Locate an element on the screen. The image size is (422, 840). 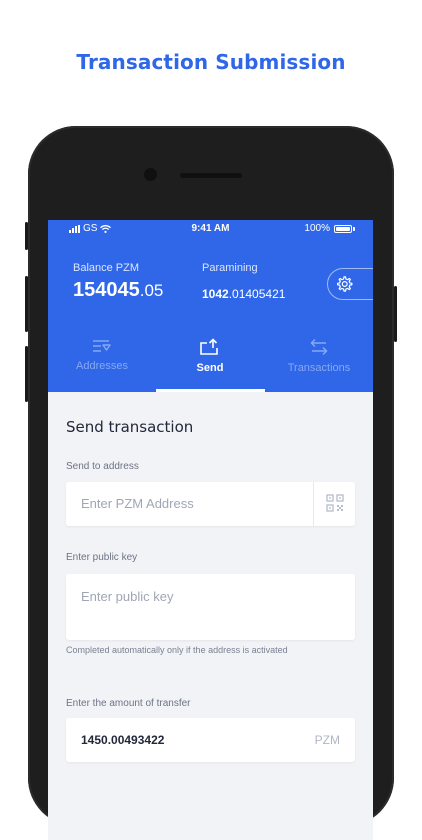
page-headline: Transaction Submission is located at coordinates (211, 62).